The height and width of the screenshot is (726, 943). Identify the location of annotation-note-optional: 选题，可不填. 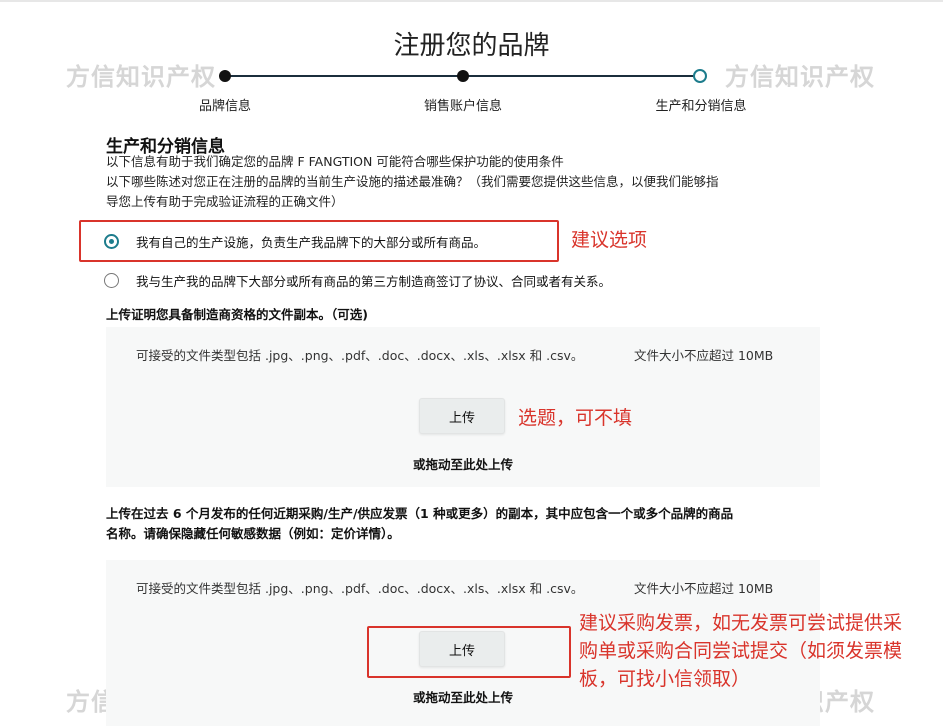
(575, 418).